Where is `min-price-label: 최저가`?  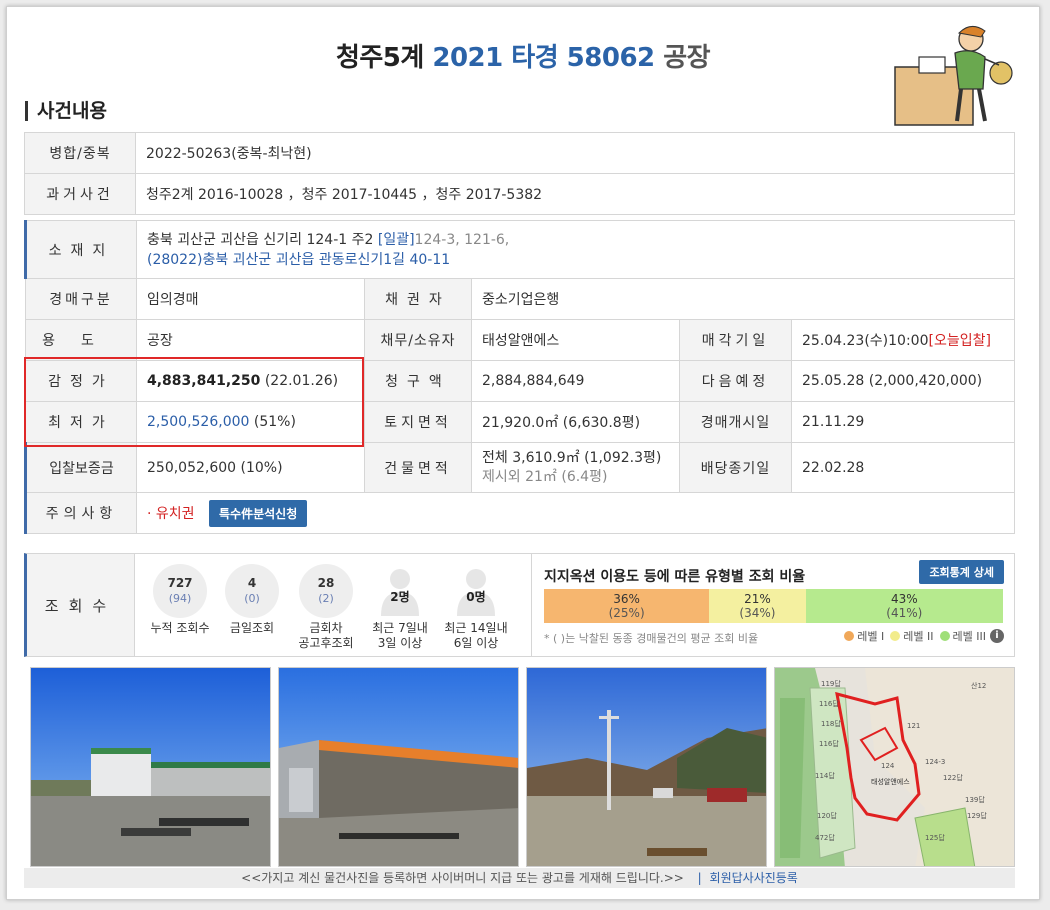 min-price-label: 최저가 is located at coordinates (81, 422).